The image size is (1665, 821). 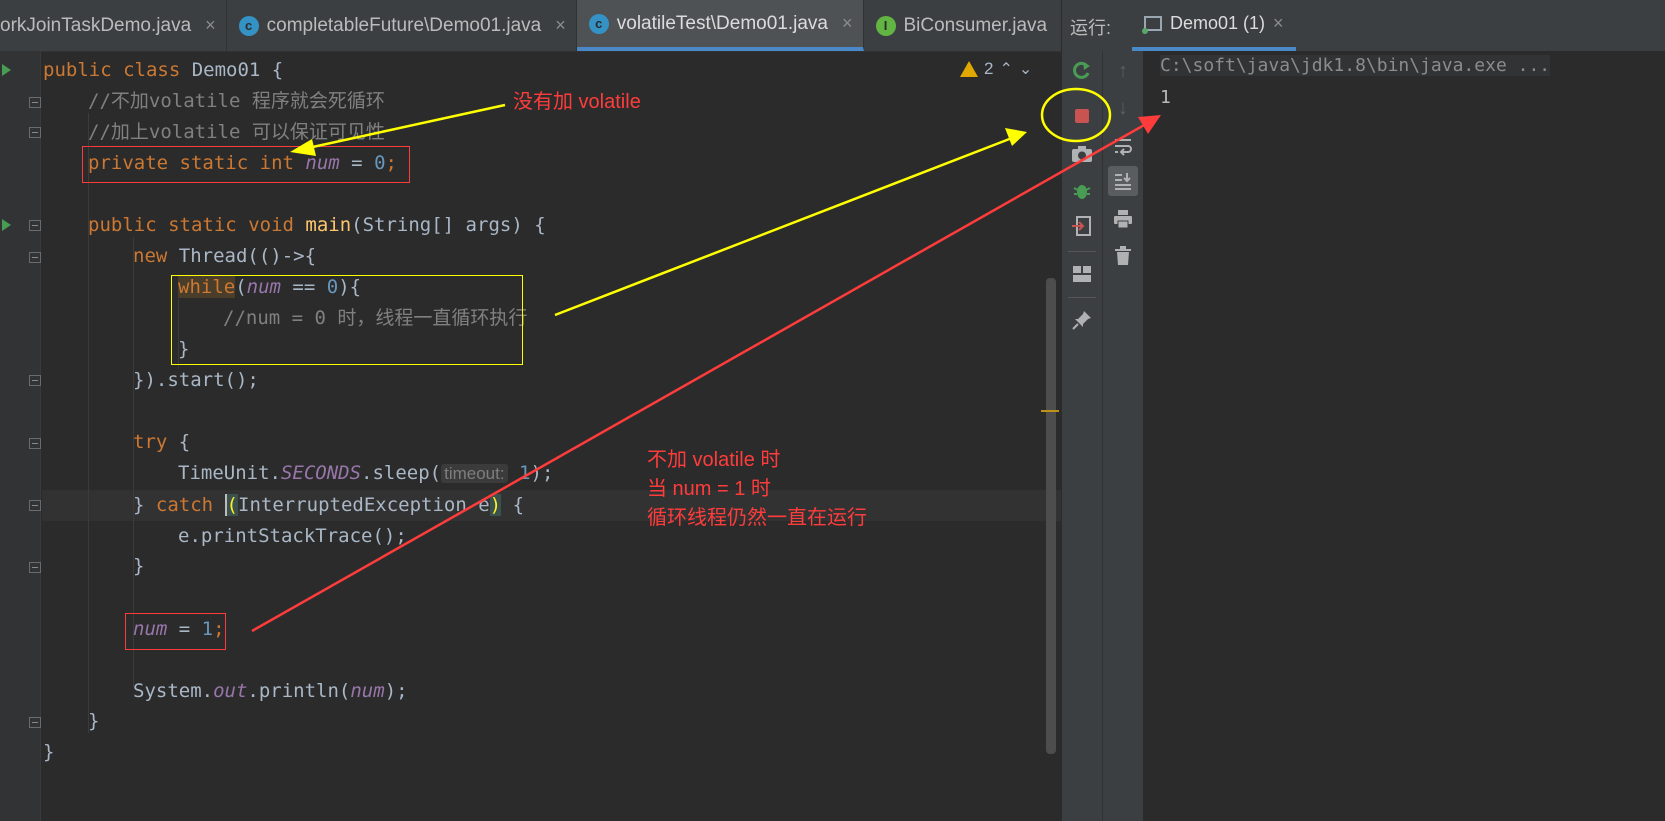 What do you see at coordinates (1082, 71) in the screenshot?
I see `rerun-icon` at bounding box center [1082, 71].